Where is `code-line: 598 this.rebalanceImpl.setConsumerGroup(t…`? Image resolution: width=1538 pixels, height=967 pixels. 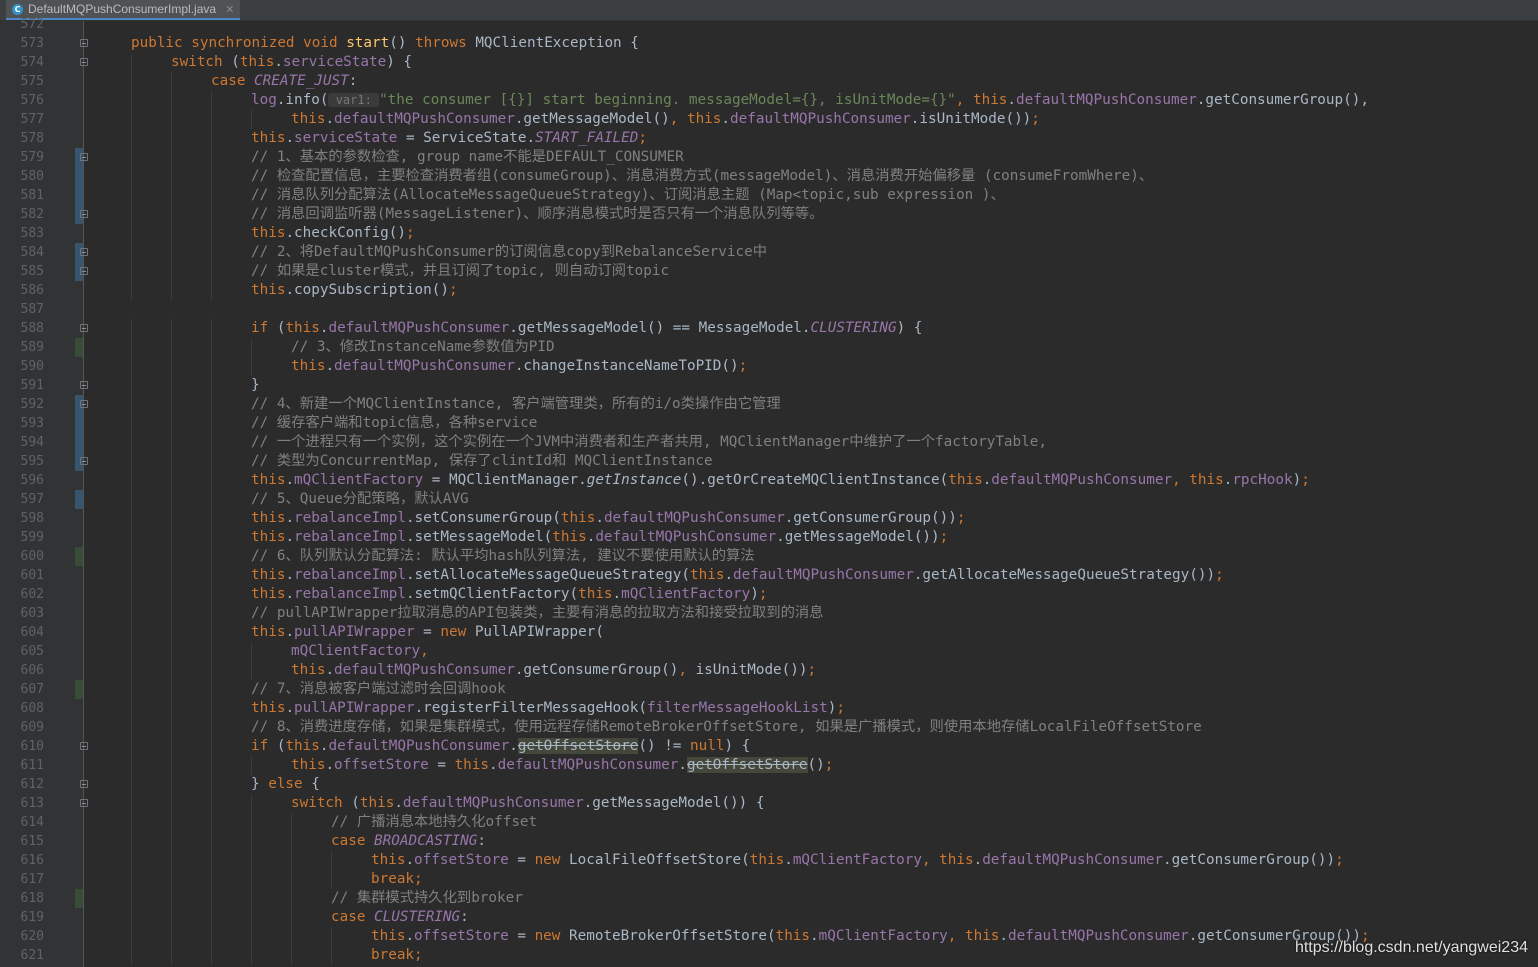 code-line: 598 this.rebalanceImpl.setConsumerGroup(t… is located at coordinates (769, 518).